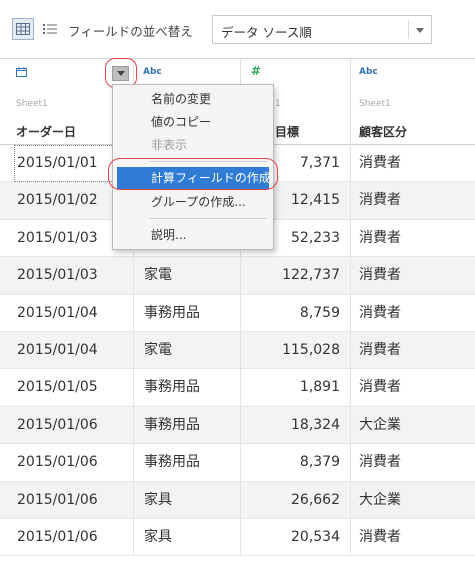  What do you see at coordinates (296, 425) in the screenshot?
I see `cell-target: 18,324` at bounding box center [296, 425].